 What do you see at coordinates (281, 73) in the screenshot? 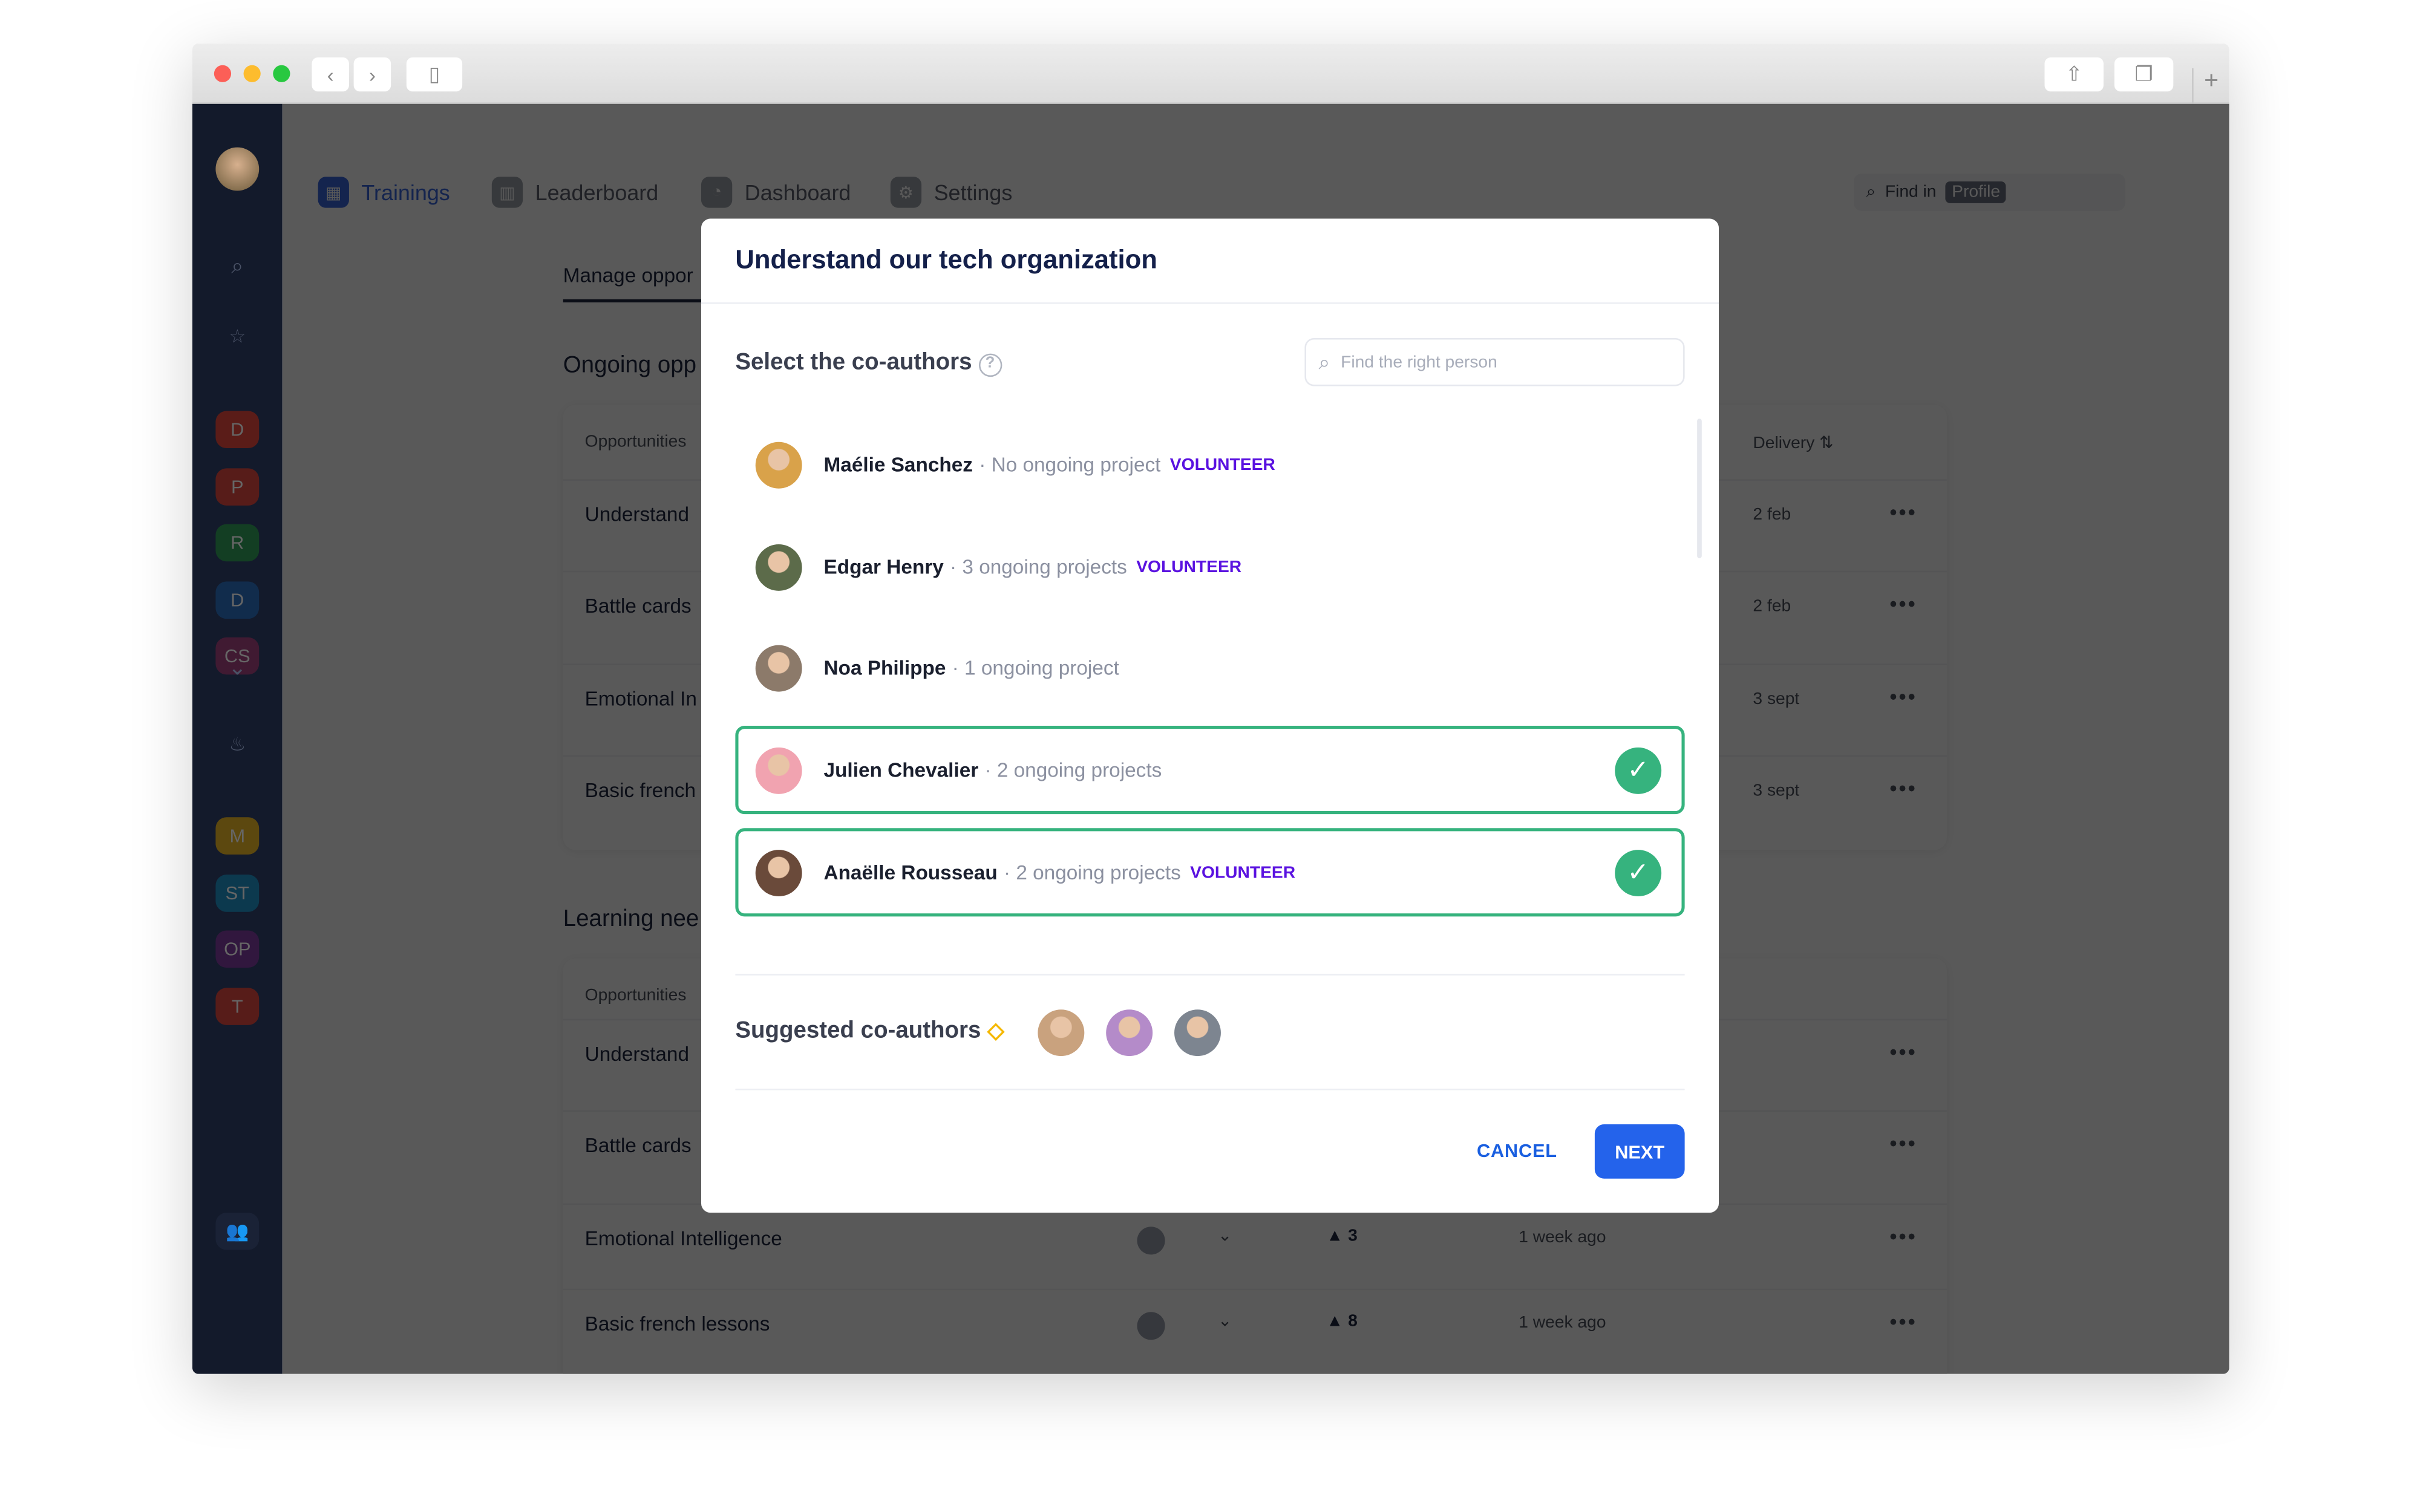
I see `maximize-window-button` at bounding box center [281, 73].